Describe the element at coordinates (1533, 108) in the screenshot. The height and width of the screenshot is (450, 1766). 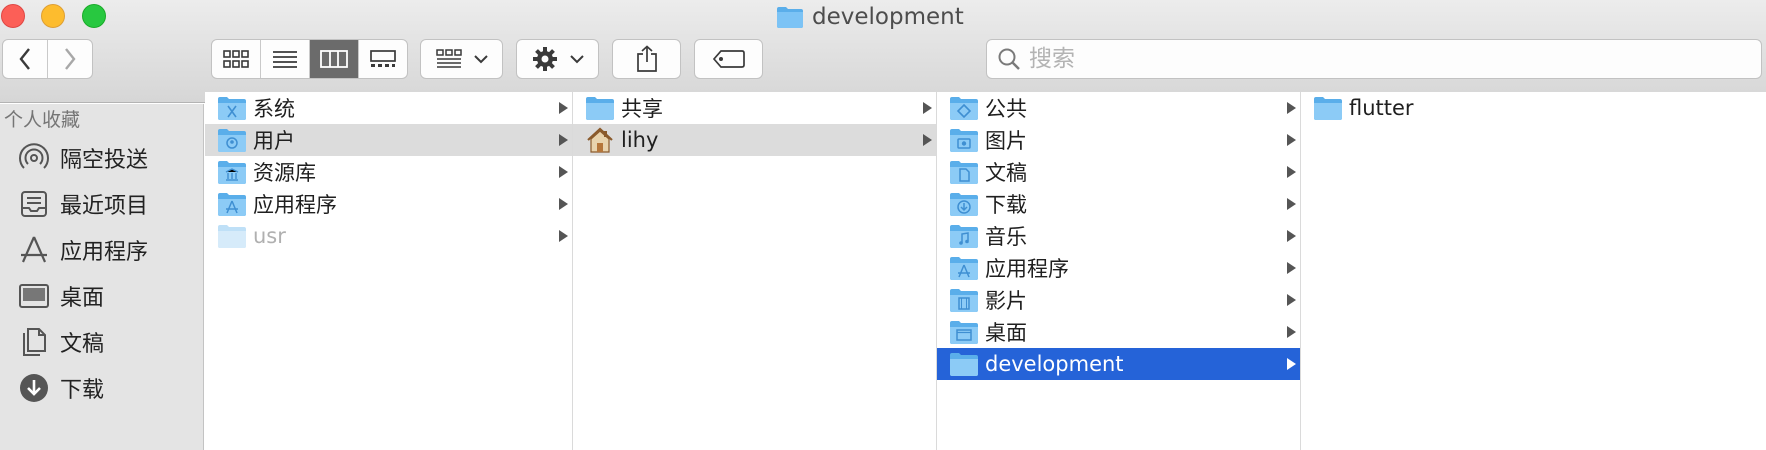
I see `list-item: flutter` at that location.